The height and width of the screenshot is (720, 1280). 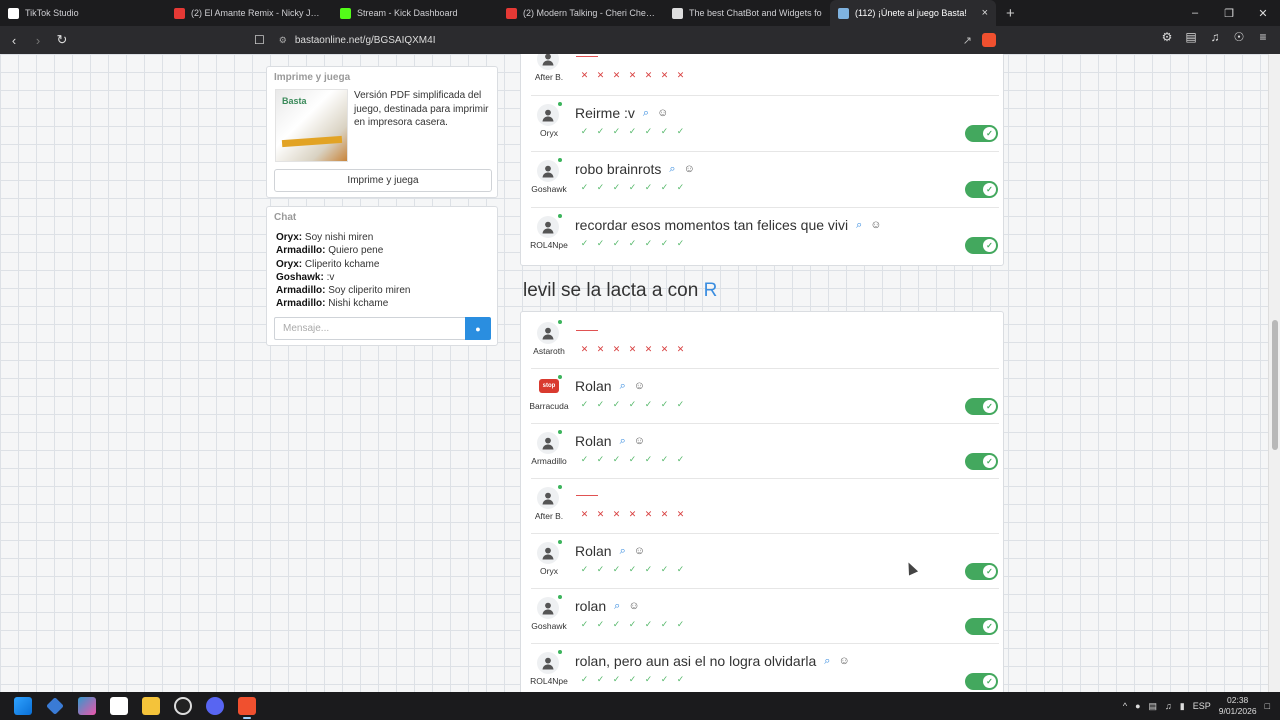 I want to click on site-info-icon: ⚙, so click(x=283, y=40).